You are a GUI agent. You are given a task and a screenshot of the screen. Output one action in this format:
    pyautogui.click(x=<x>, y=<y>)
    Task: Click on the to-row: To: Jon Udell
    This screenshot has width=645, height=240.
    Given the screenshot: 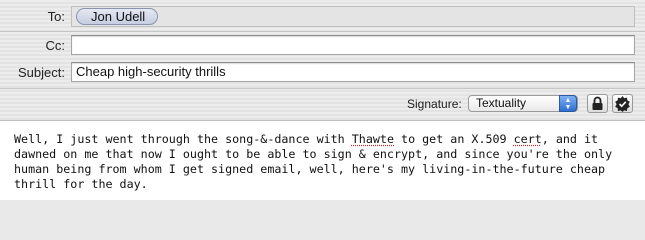 What is the action you would take?
    pyautogui.click(x=322, y=17)
    